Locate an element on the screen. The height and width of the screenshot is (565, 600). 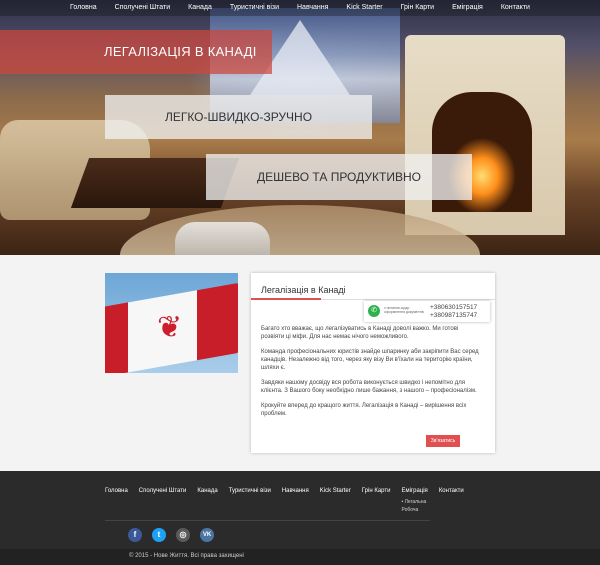
footer-nav-emigration: Еміграція • Легальна Робоча is located at coordinates (414, 500).